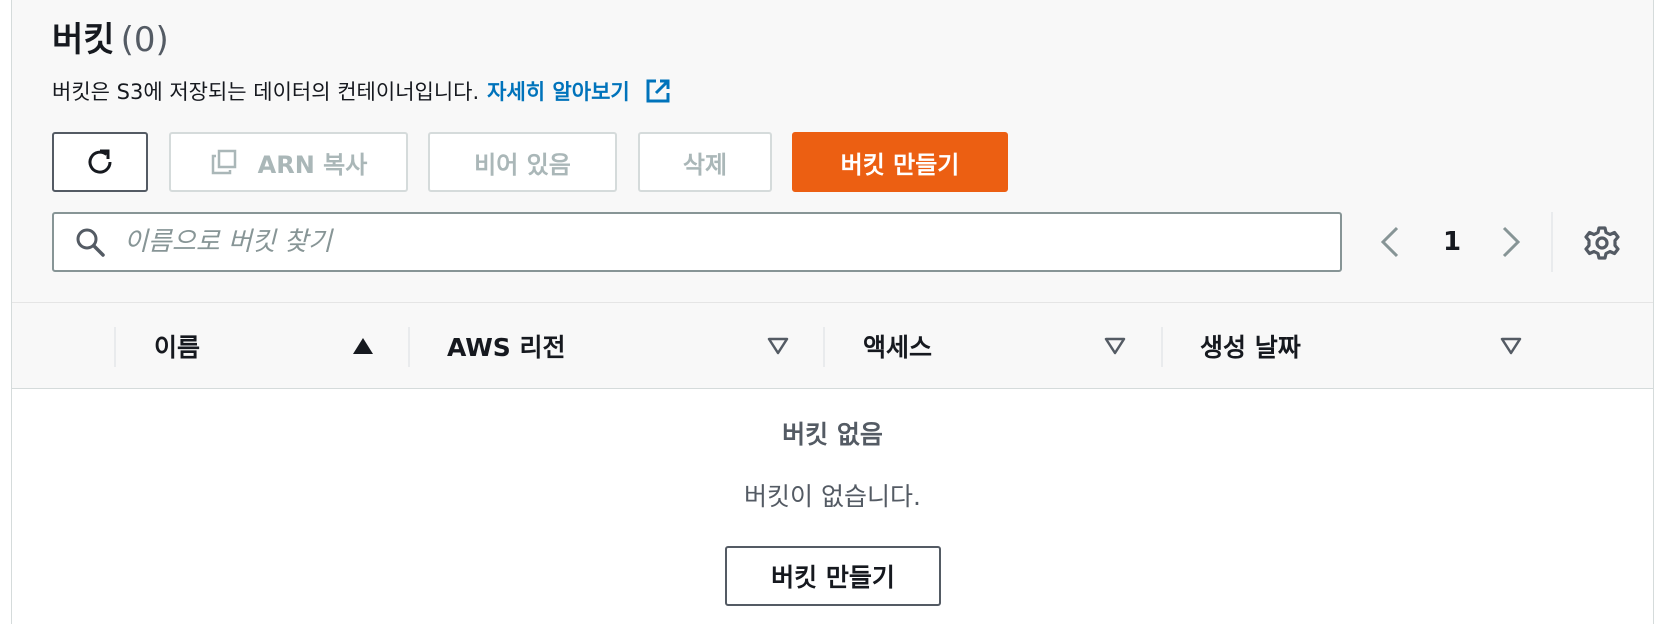 The image size is (1666, 624). I want to click on search-input, so click(732, 242).